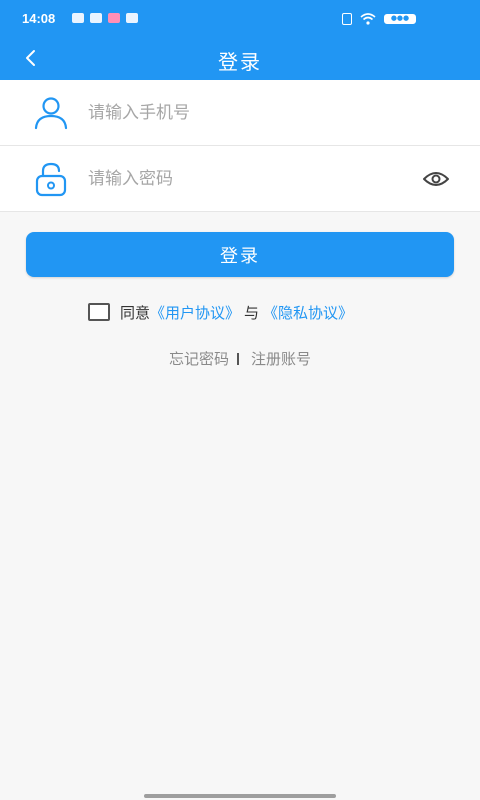  I want to click on agree-checkbox, so click(99, 312).